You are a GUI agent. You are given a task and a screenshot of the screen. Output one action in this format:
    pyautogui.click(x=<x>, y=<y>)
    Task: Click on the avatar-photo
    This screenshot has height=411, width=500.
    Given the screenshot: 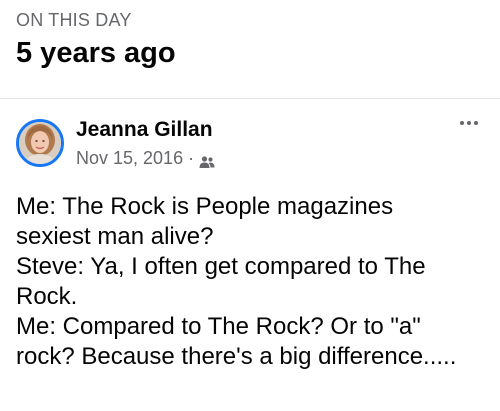 What is the action you would take?
    pyautogui.click(x=40, y=143)
    